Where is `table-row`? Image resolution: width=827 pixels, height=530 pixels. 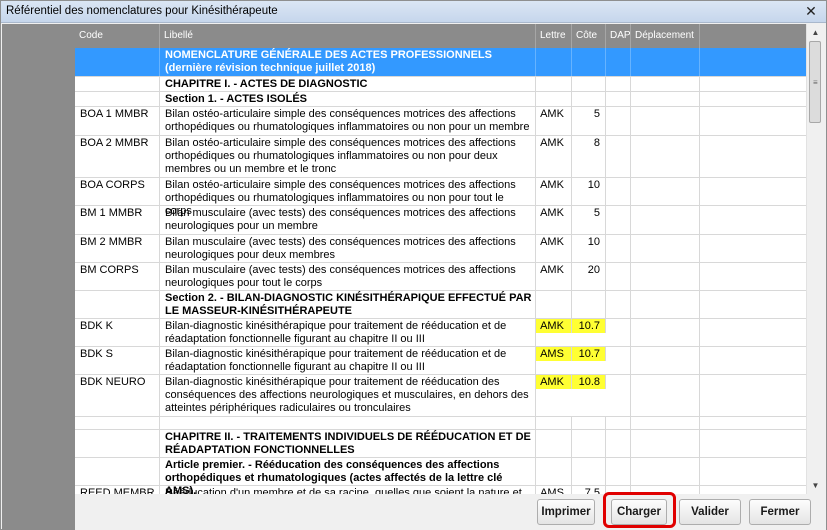 table-row is located at coordinates (440, 423).